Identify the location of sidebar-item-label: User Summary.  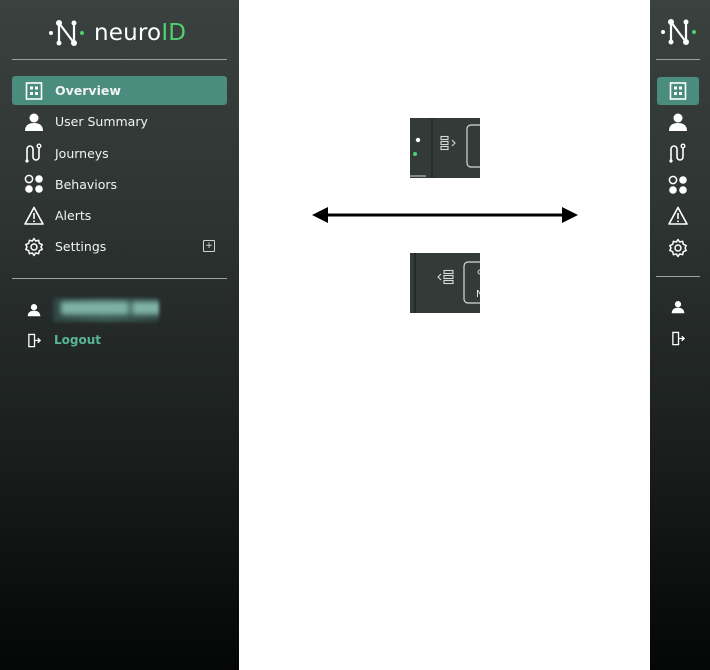
(101, 122).